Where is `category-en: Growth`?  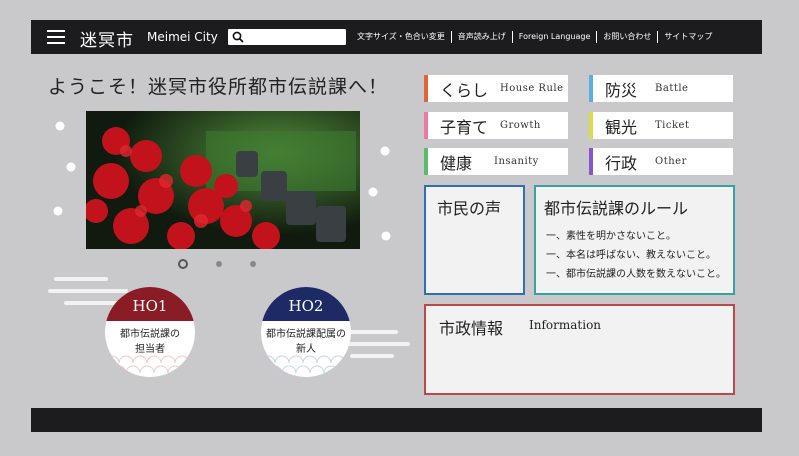 category-en: Growth is located at coordinates (520, 125).